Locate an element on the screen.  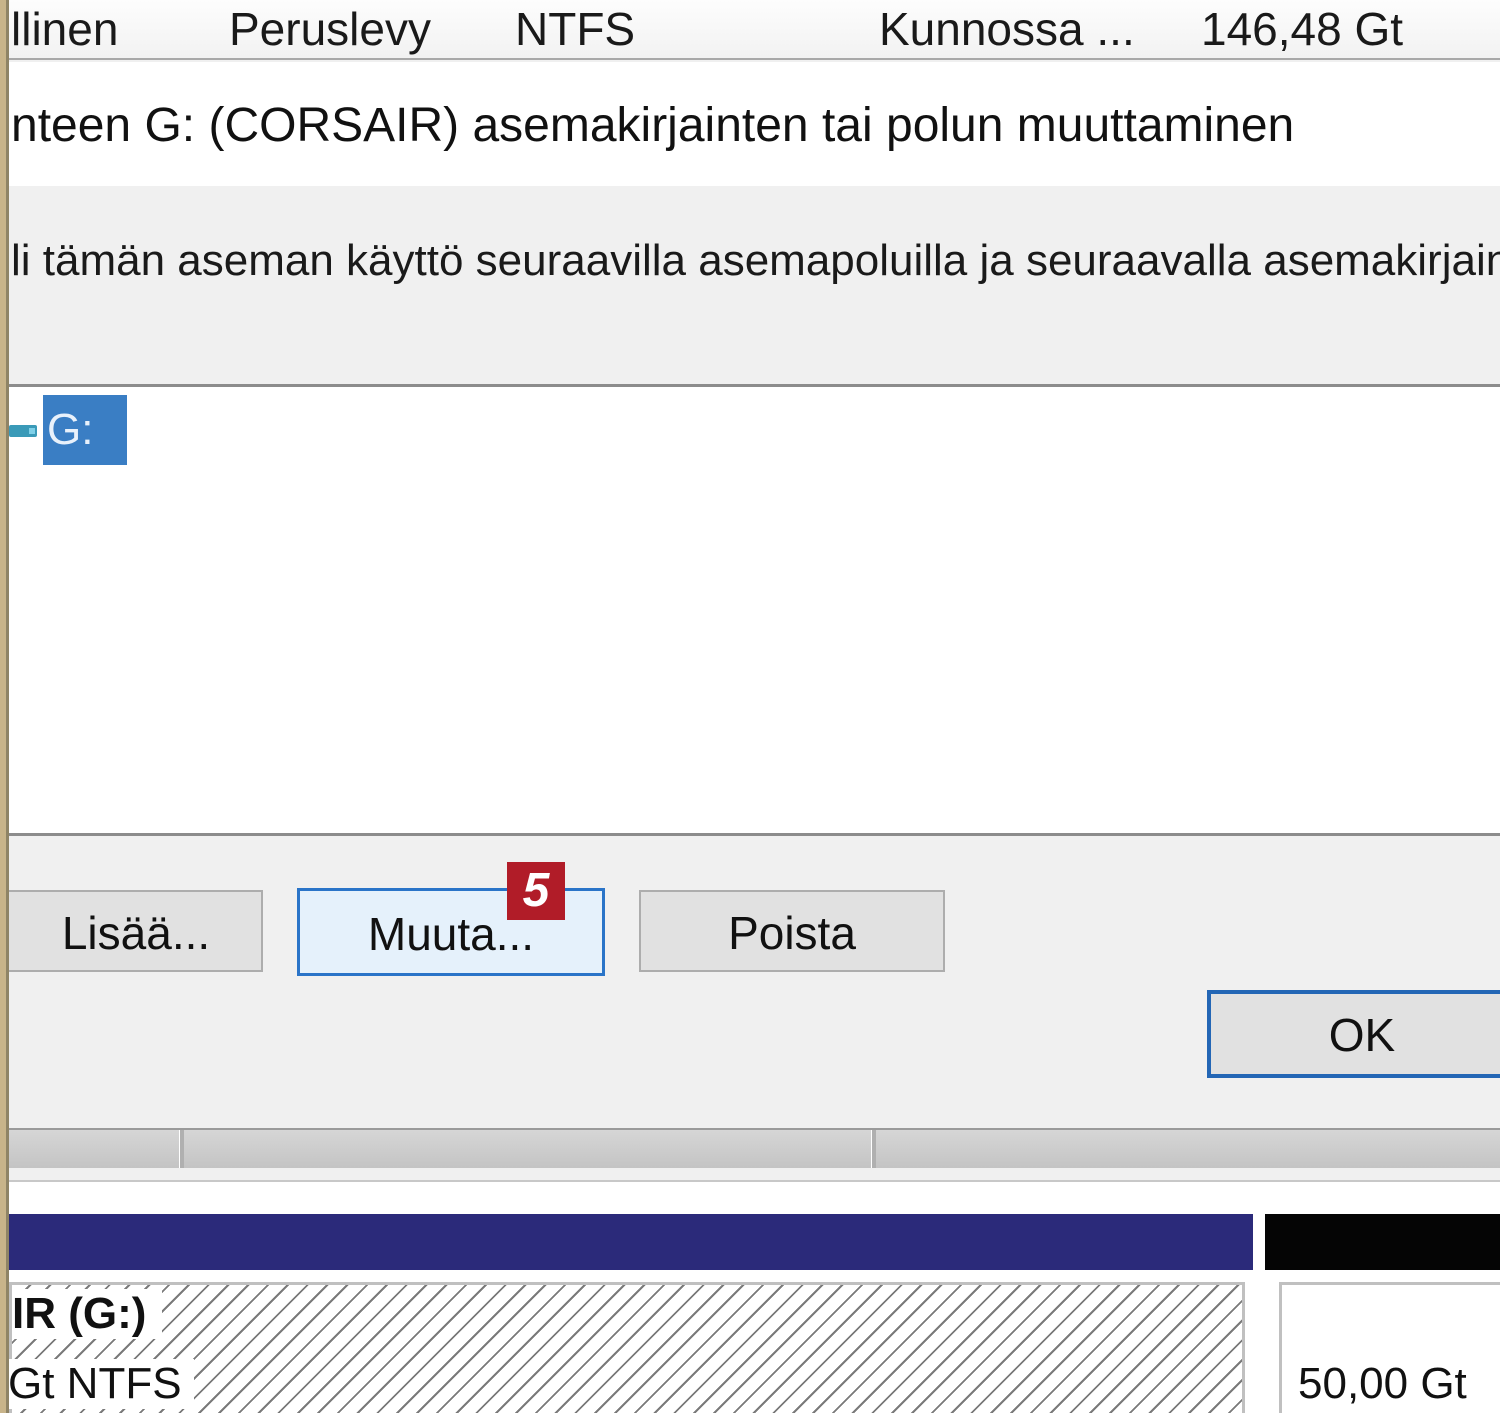
step-badge: 5 is located at coordinates (536, 891).